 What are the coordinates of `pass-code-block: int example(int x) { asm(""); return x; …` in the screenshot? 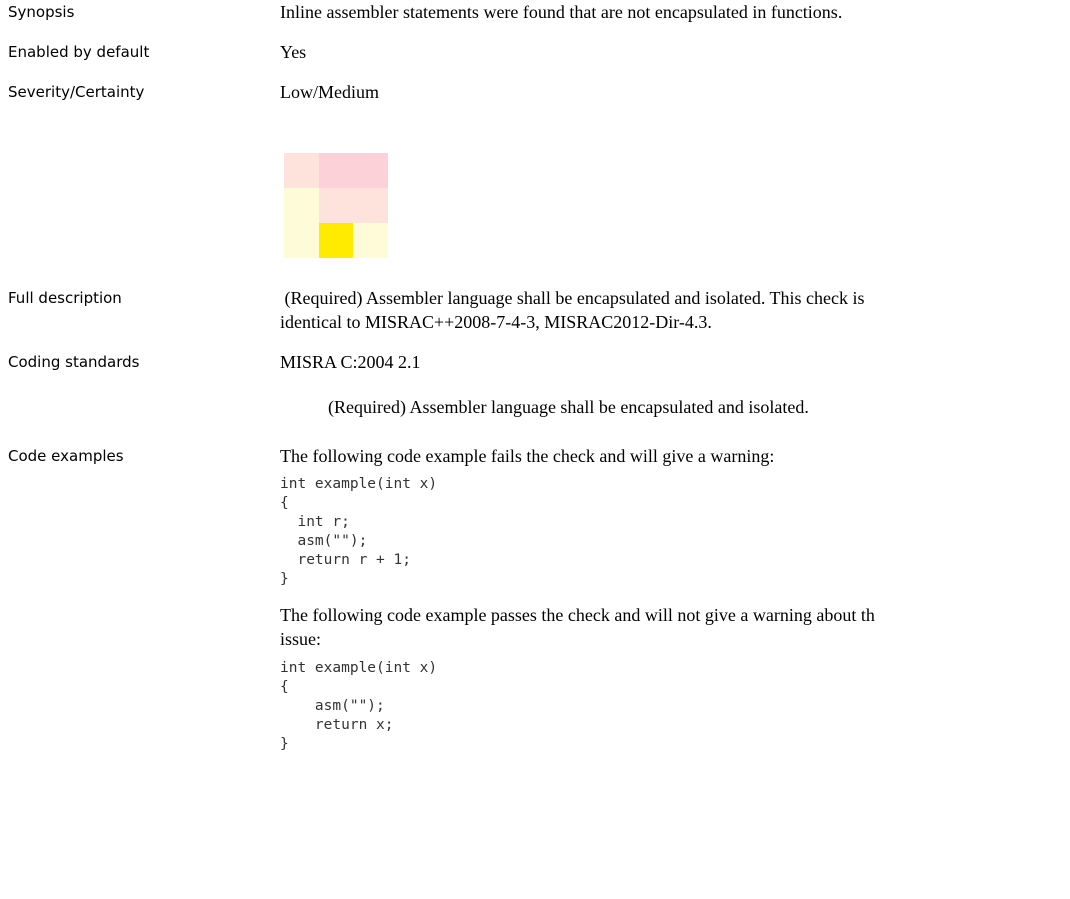 It's located at (359, 706).